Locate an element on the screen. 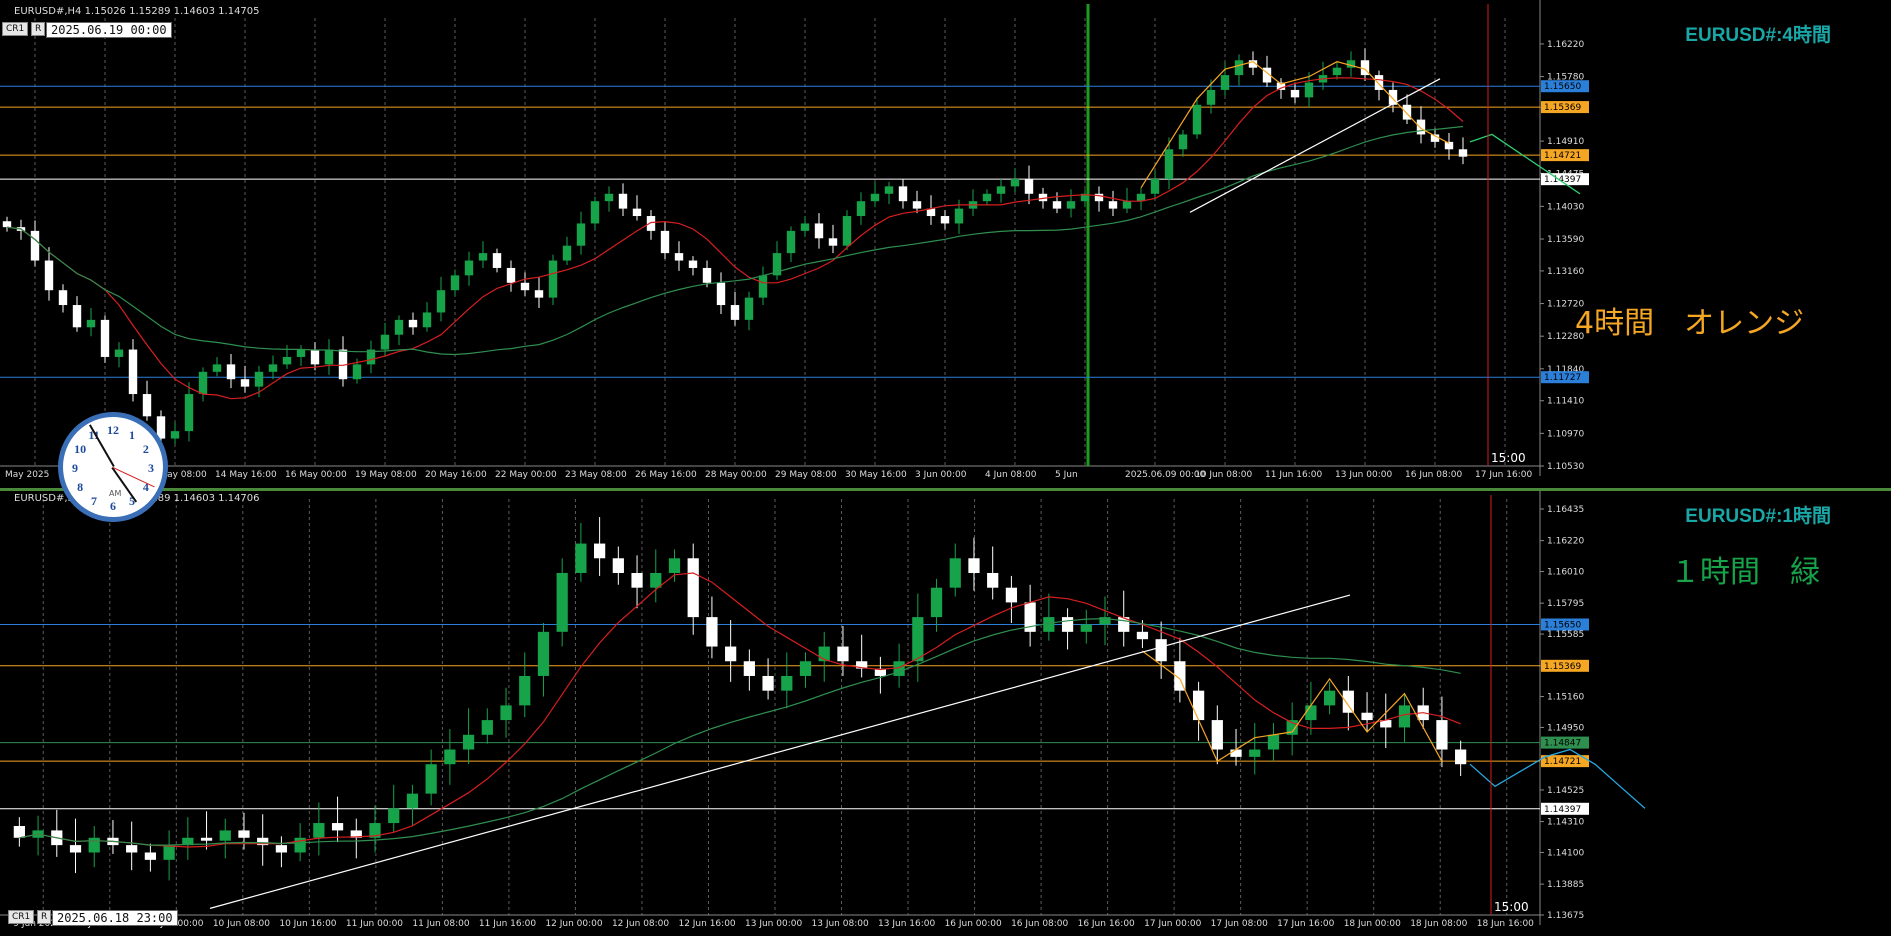 The width and height of the screenshot is (1891, 936). h1-pane-title: EURUSD#:1時間 is located at coordinates (1758, 516).